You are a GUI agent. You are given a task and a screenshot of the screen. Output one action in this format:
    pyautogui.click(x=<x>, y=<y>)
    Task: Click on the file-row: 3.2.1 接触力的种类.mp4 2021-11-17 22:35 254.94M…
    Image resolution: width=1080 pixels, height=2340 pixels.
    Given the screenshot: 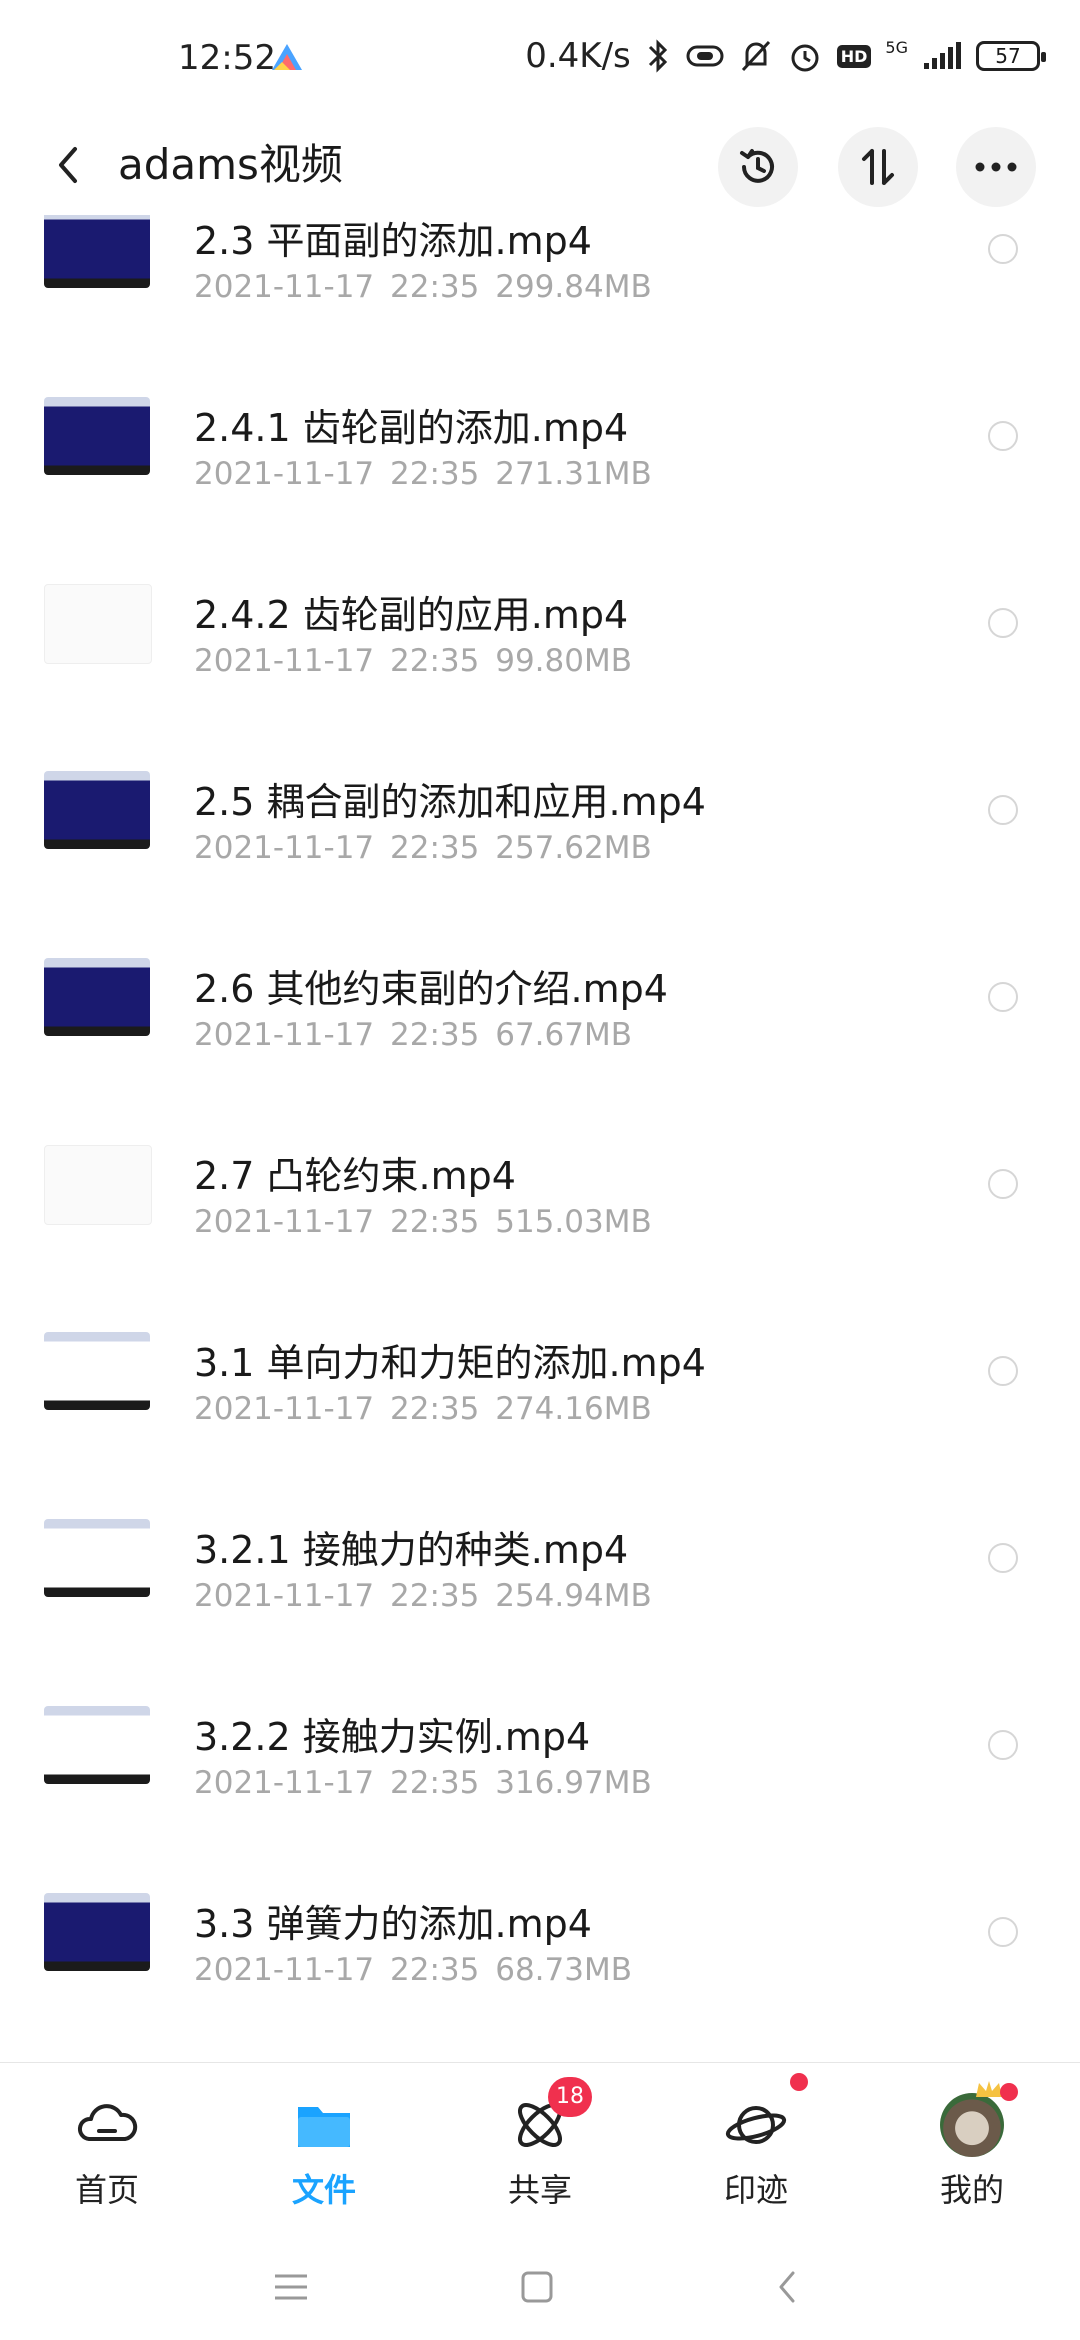 What is the action you would take?
    pyautogui.click(x=540, y=1558)
    